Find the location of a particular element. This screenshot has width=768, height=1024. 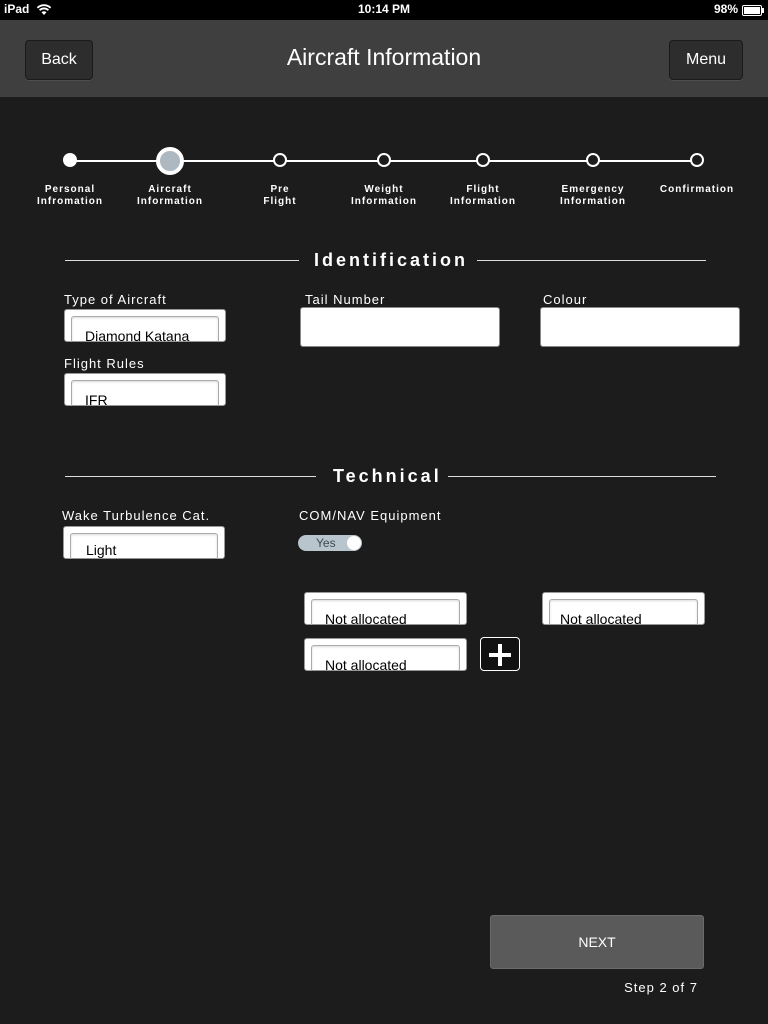

battery-percentage: 98% is located at coordinates (725, 9).